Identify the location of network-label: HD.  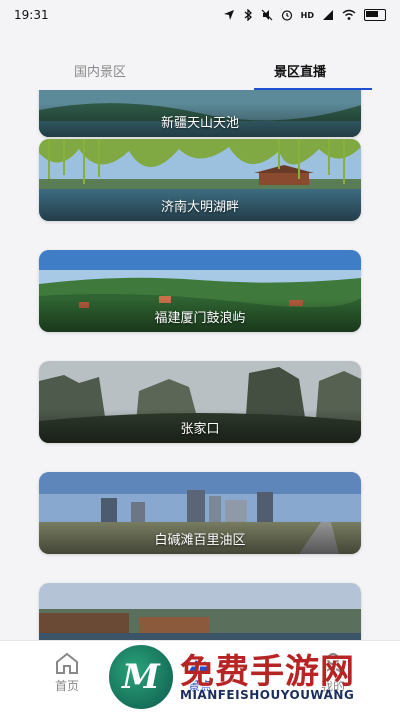
(307, 15).